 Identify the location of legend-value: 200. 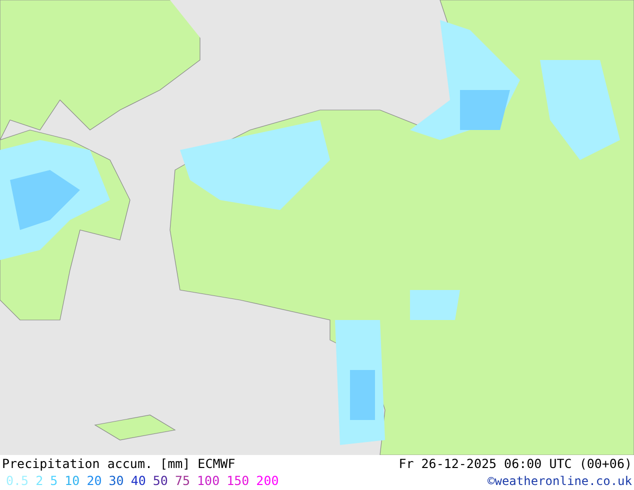
(267, 480).